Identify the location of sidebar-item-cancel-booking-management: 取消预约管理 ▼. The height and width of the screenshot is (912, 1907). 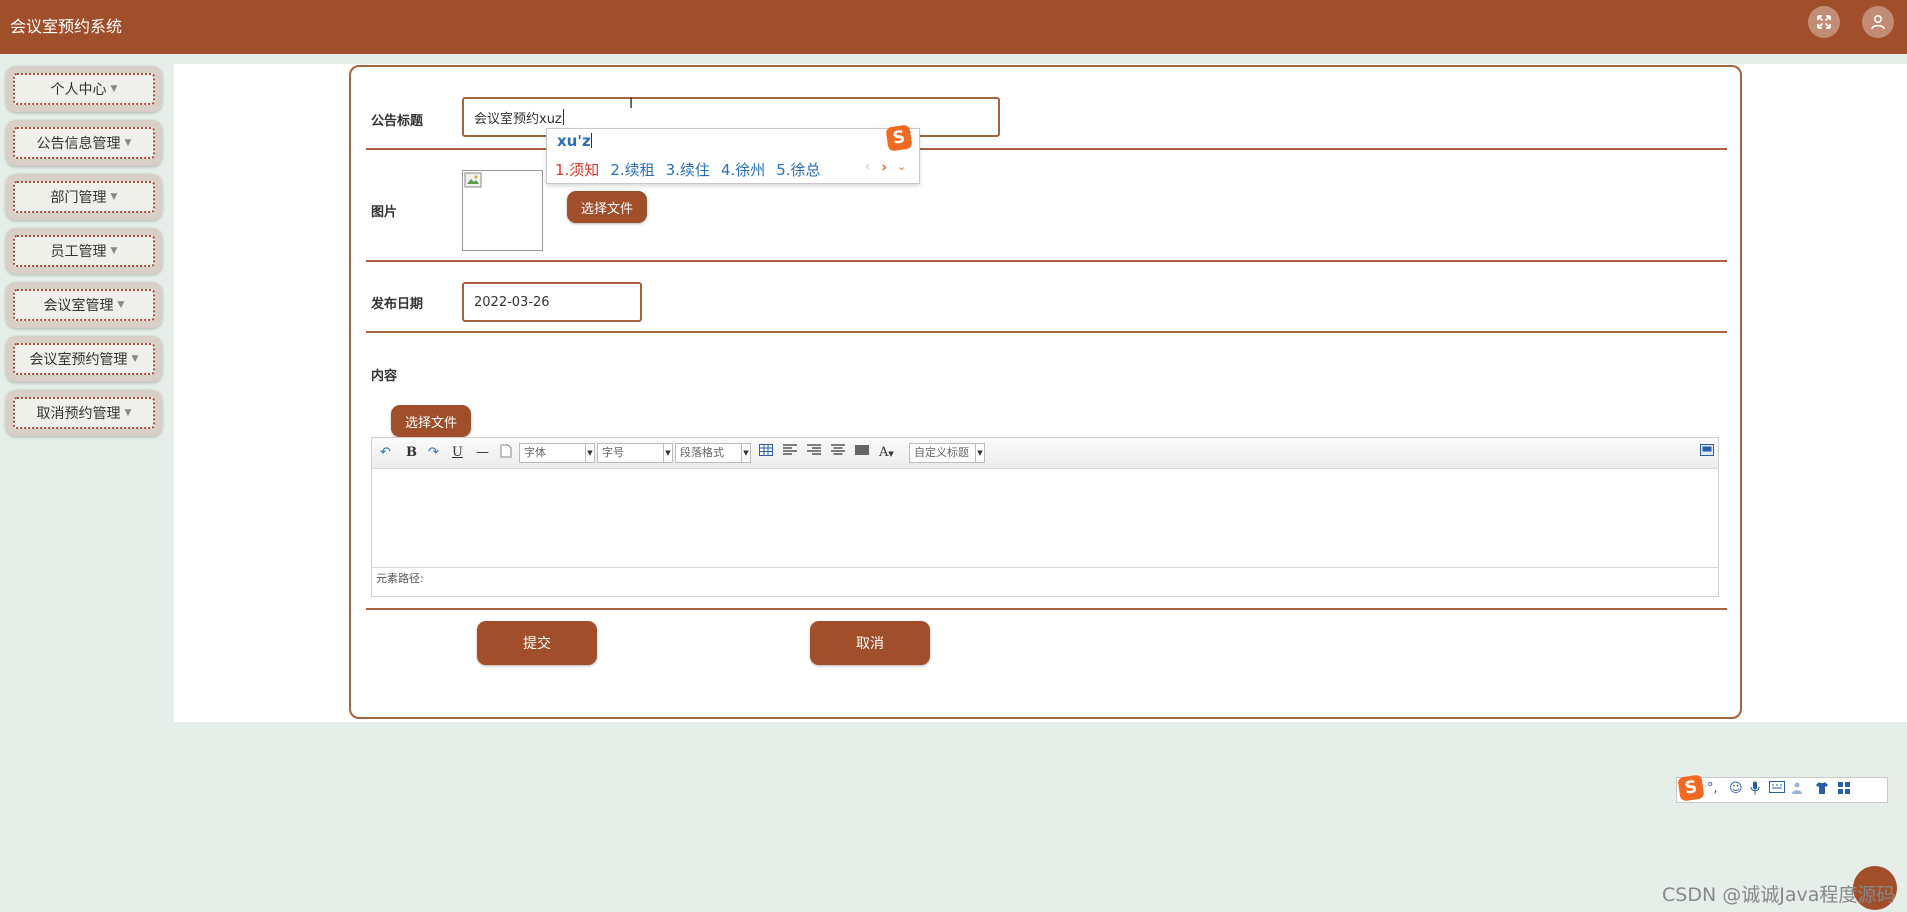
(84, 413).